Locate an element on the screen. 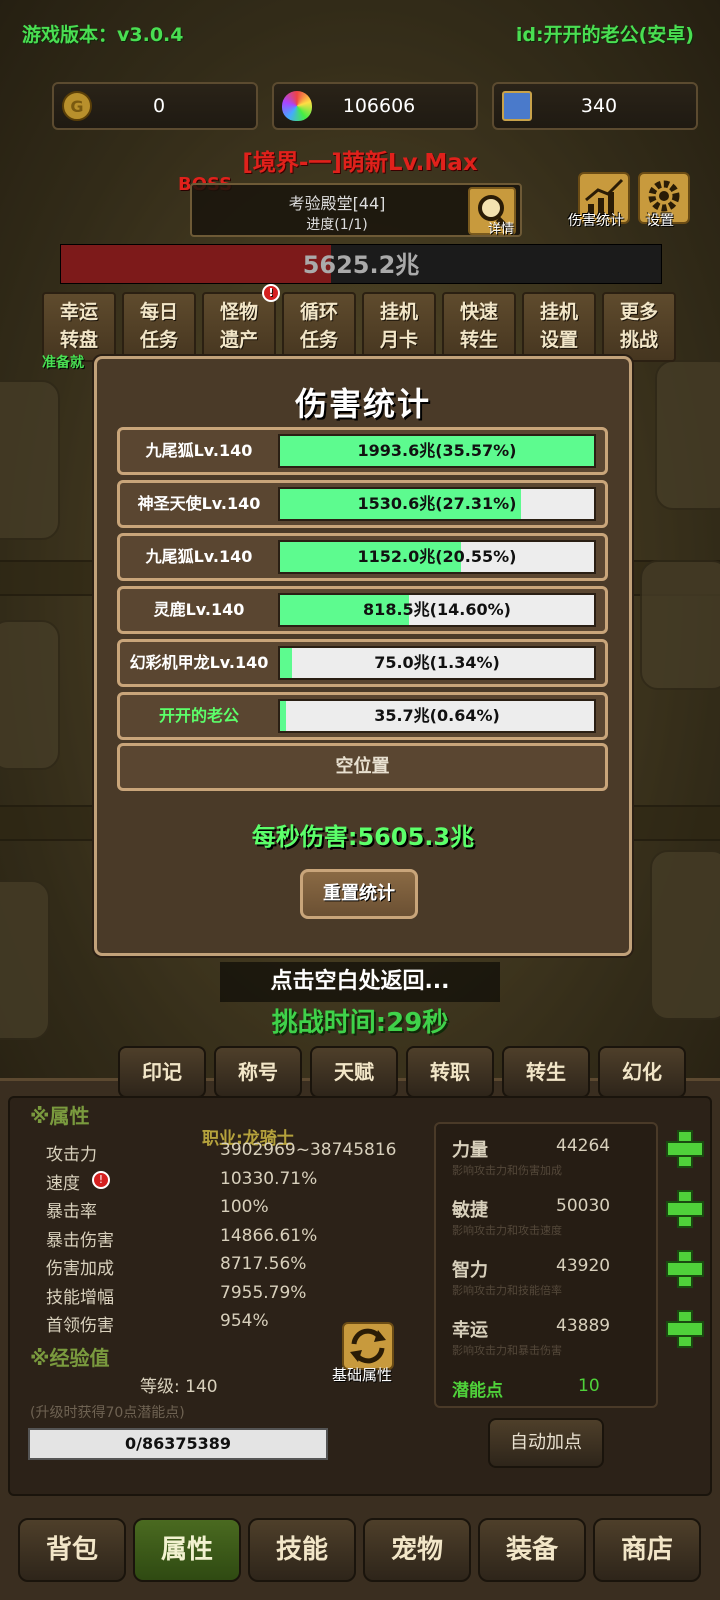 Image resolution: width=720 pixels, height=1600 pixels. stat-value: 43920 is located at coordinates (583, 1266).